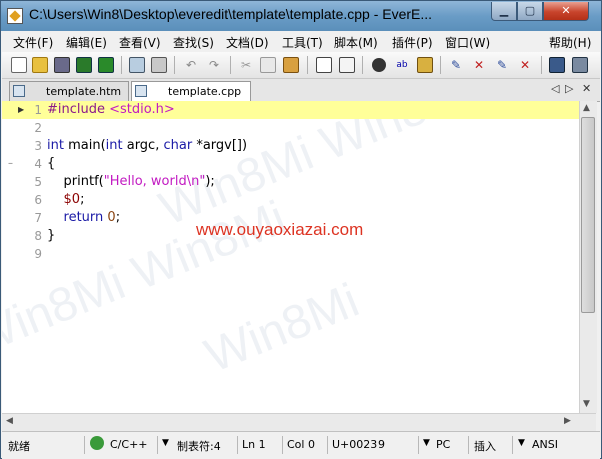 This screenshot has height=459, width=602. Describe the element at coordinates (586, 88) in the screenshot. I see `tab-close-icon: ✕` at that location.